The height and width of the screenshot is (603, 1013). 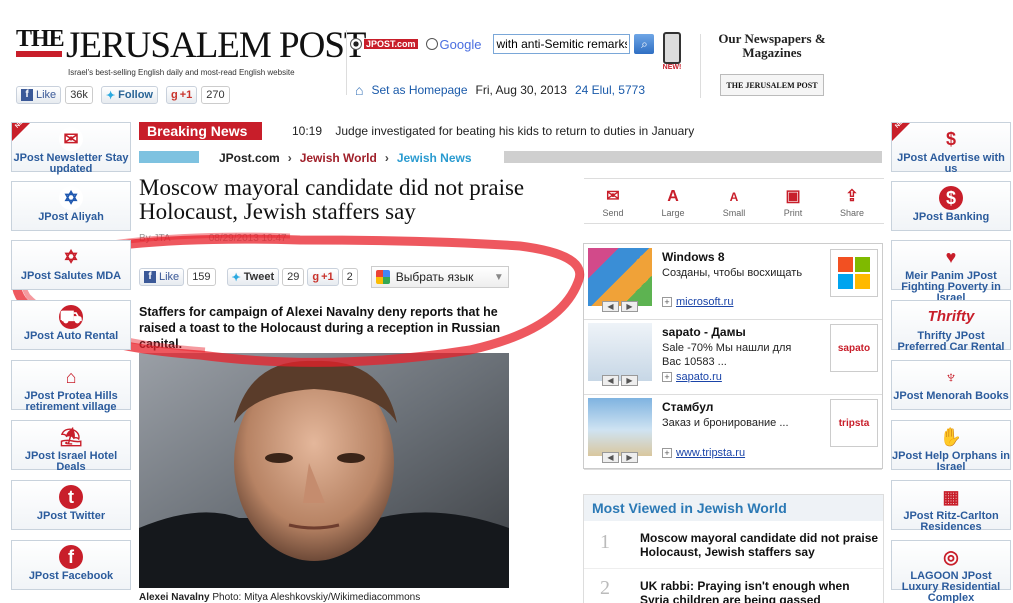 I want to click on article-gplus-label: +1, so click(x=327, y=277).